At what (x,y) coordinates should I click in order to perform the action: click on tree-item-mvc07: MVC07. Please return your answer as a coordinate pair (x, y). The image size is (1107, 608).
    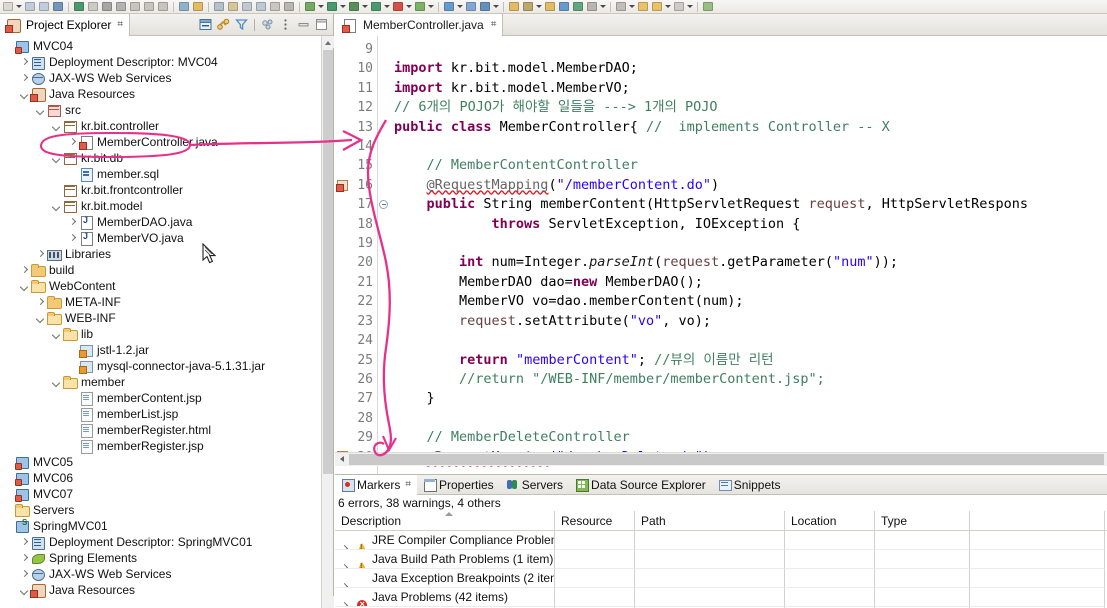
    Looking at the image, I should click on (166, 494).